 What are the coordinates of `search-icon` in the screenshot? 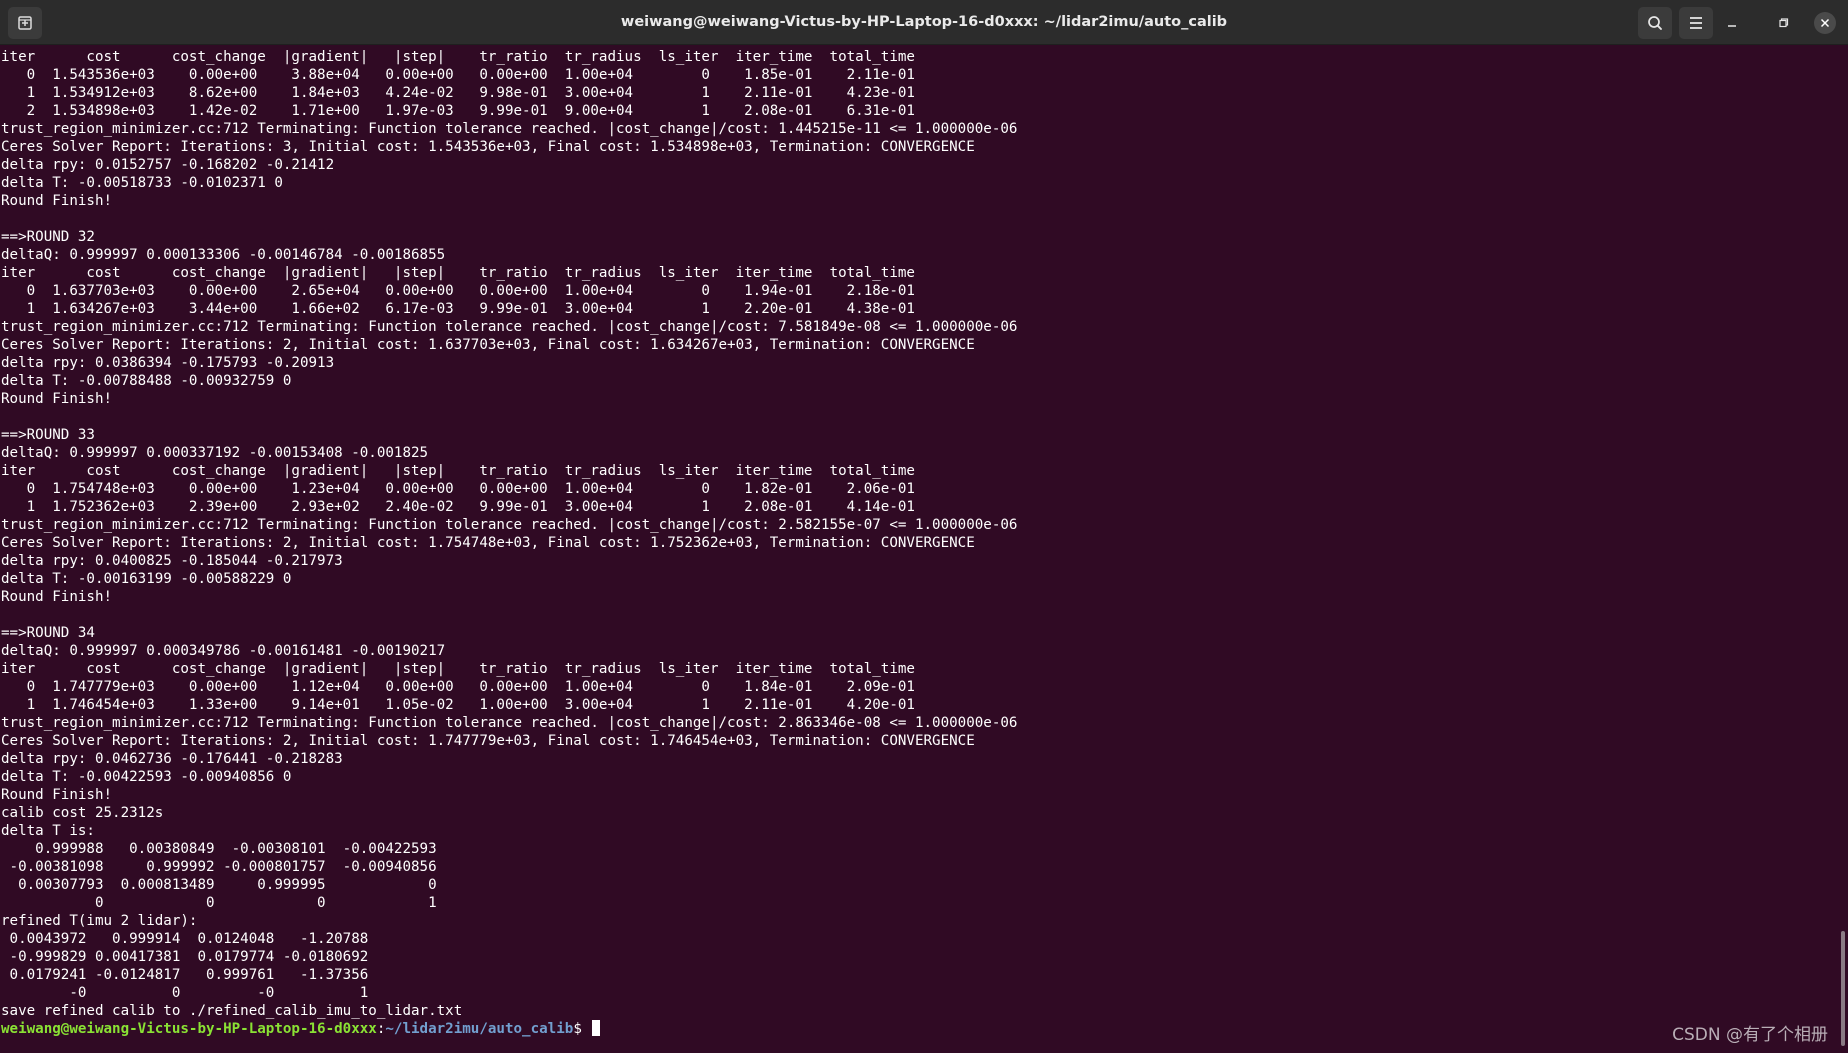 It's located at (1655, 23).